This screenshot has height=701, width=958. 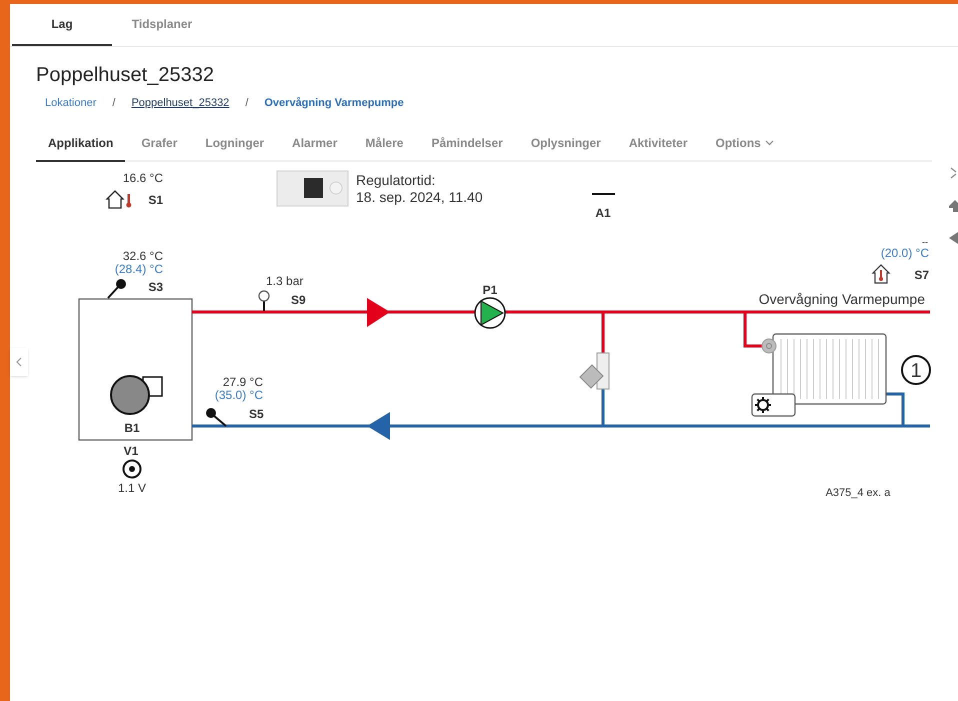 I want to click on sensor-setpoint: (20.0) °C, so click(x=904, y=253).